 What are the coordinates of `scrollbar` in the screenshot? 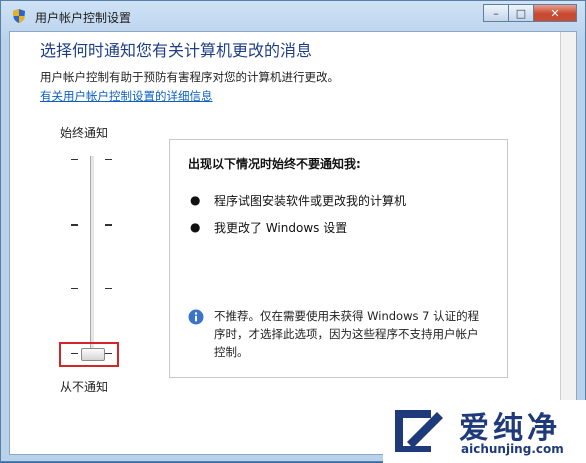 It's located at (568, 243).